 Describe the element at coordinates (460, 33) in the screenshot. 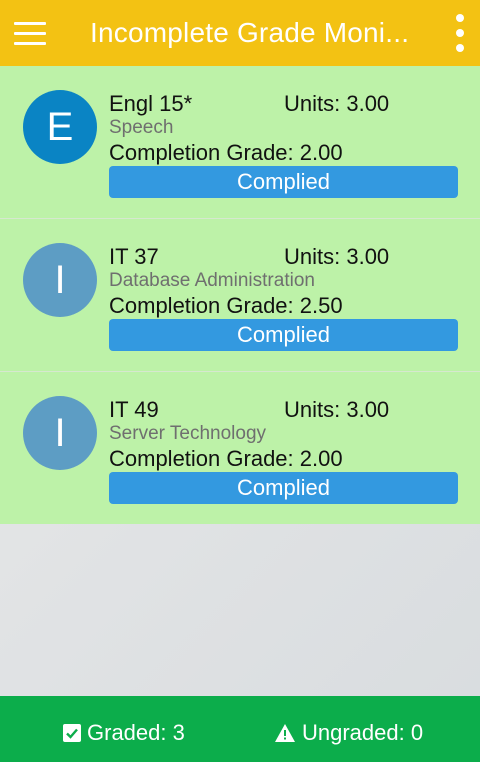

I see `more-vert-icon` at that location.